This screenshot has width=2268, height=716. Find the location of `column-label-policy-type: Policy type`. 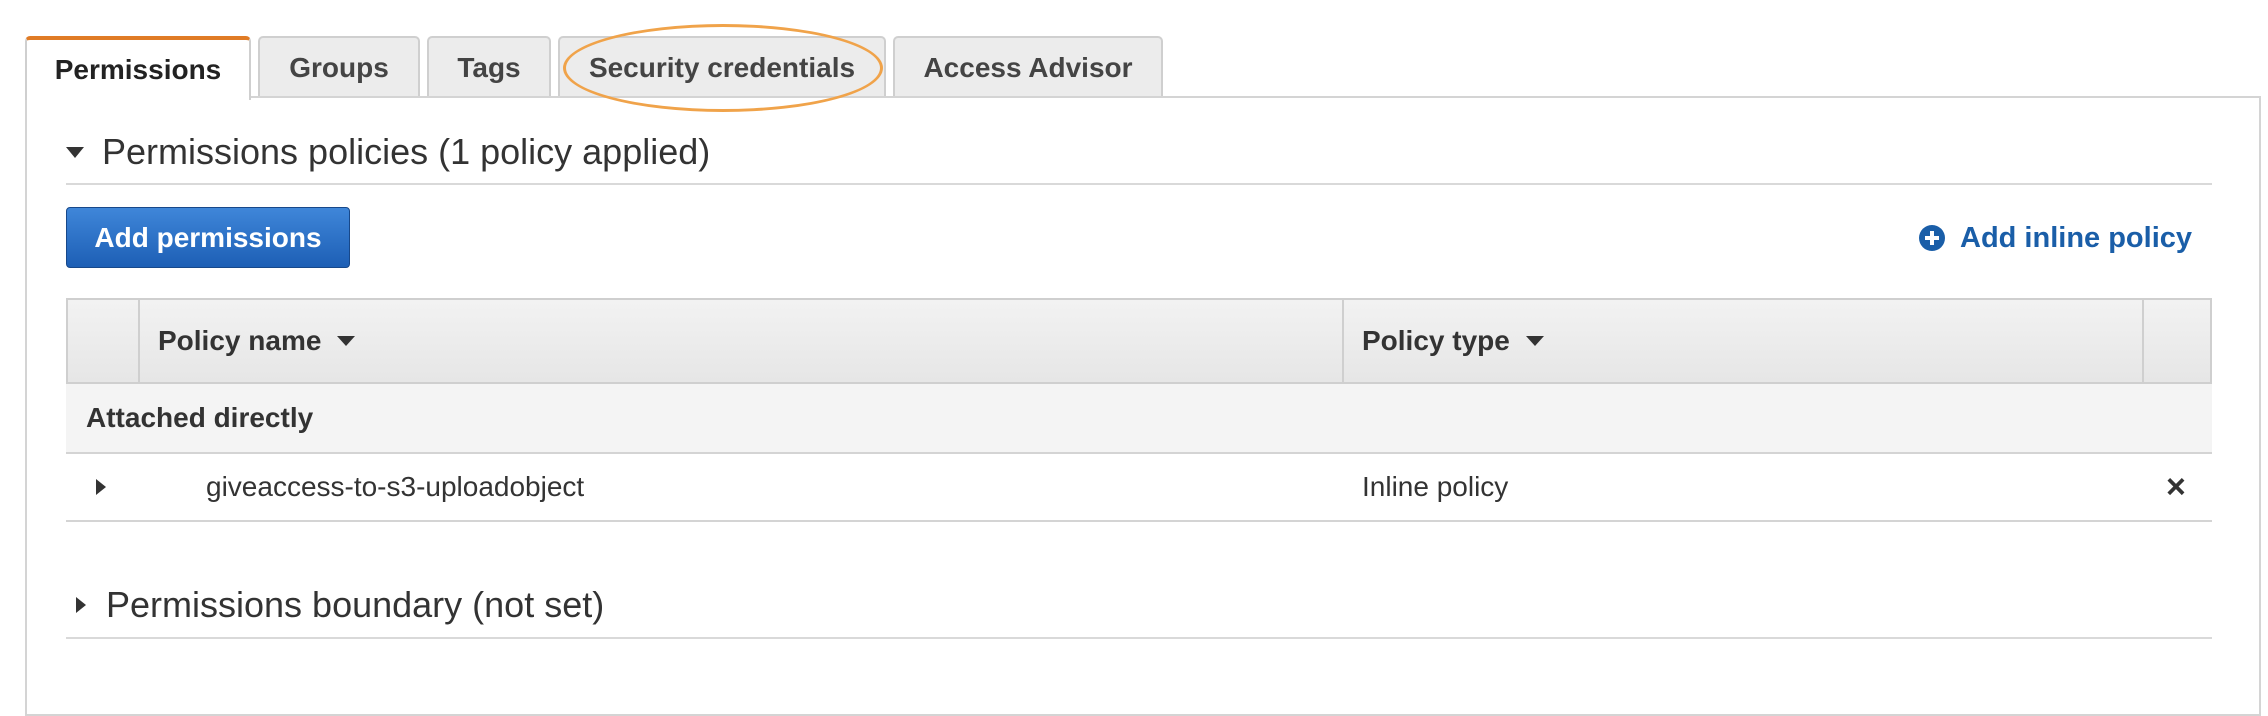

column-label-policy-type: Policy type is located at coordinates (1436, 340).